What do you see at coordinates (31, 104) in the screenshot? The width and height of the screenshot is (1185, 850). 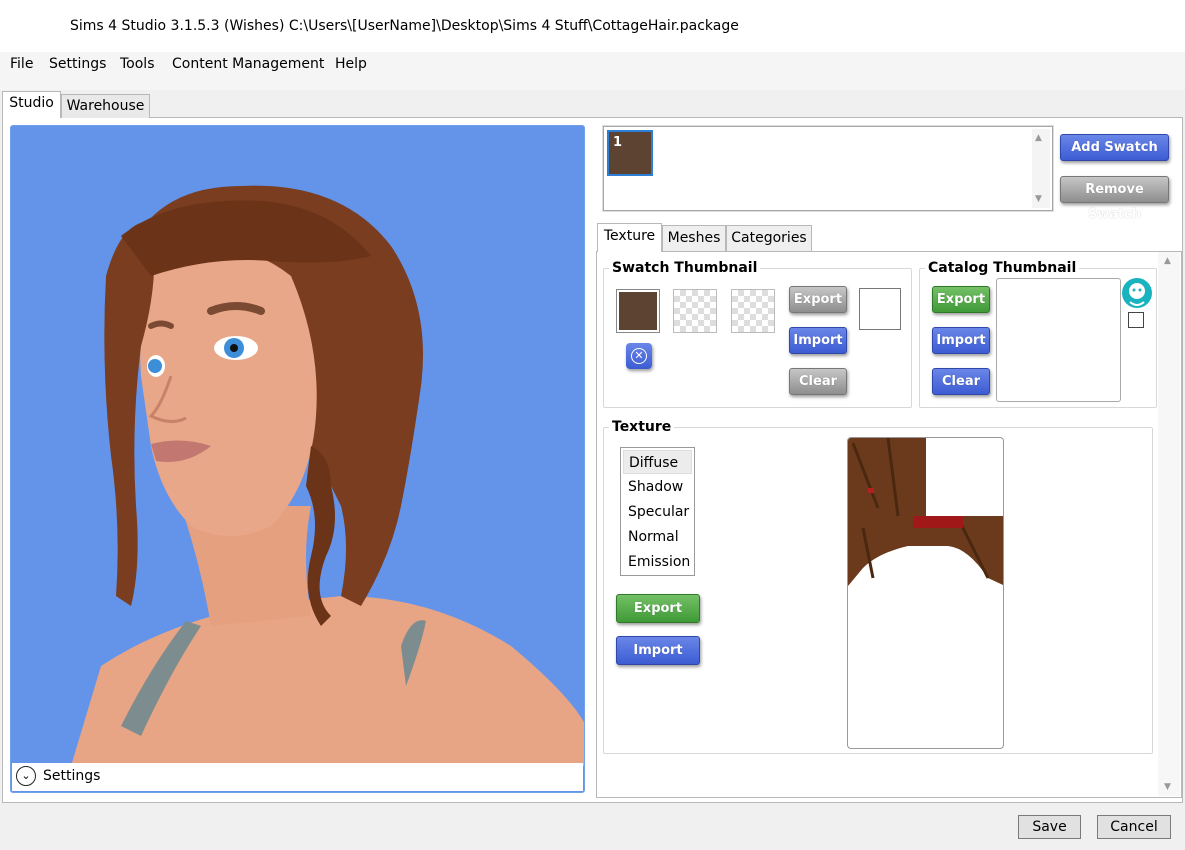 I see `tab-studio: Studio` at bounding box center [31, 104].